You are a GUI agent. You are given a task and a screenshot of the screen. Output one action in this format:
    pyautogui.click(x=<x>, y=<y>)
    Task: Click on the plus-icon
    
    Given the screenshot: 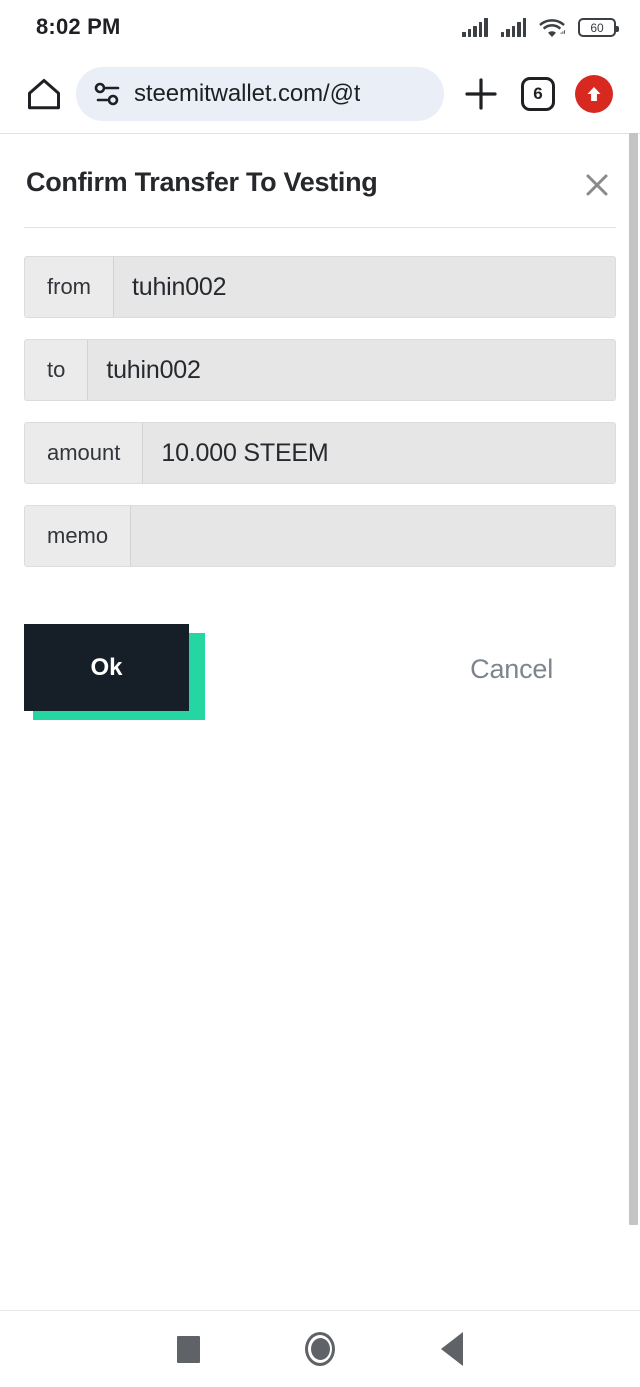 What is the action you would take?
    pyautogui.click(x=481, y=93)
    